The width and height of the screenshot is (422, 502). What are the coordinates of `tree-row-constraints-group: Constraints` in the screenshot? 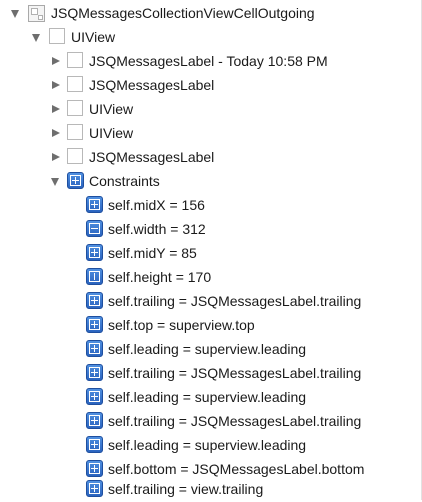 It's located at (210, 182).